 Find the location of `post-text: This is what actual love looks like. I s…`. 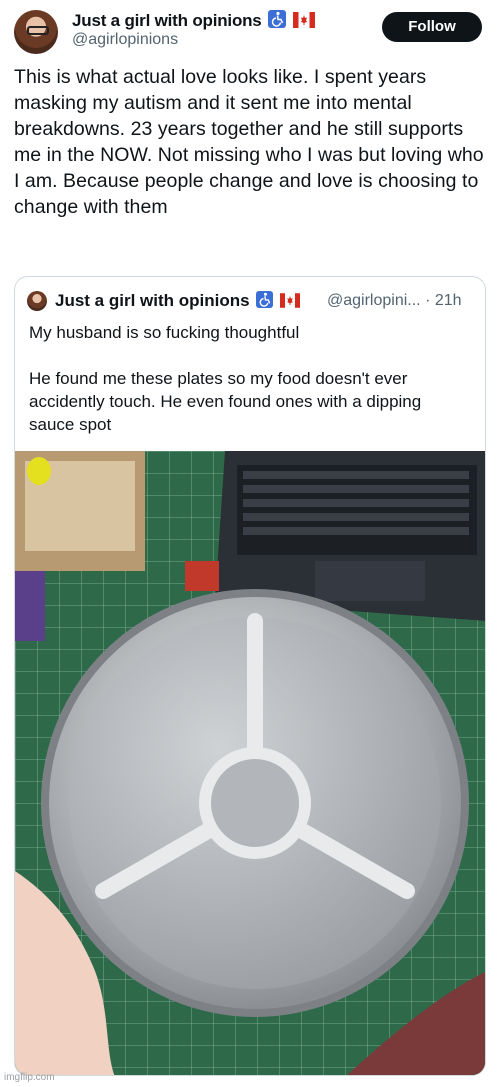

post-text: This is what actual love looks like. I s… is located at coordinates (249, 142).